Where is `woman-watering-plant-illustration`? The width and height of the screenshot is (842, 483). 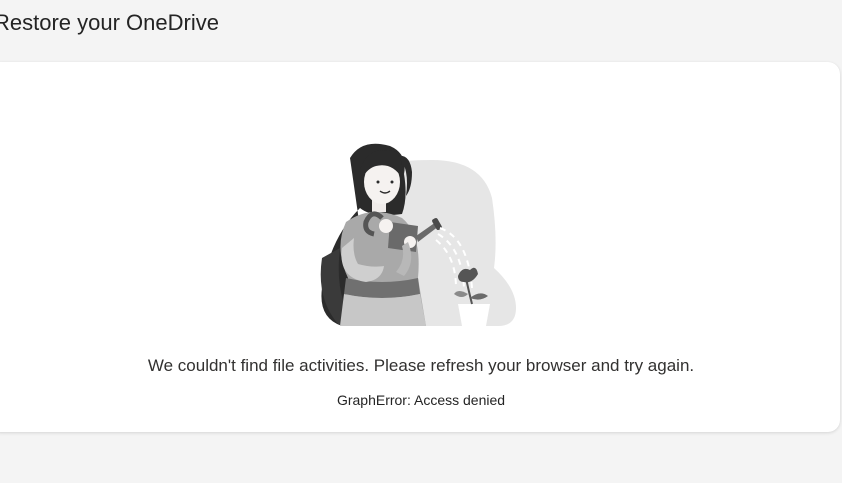 woman-watering-plant-illustration is located at coordinates (418, 234).